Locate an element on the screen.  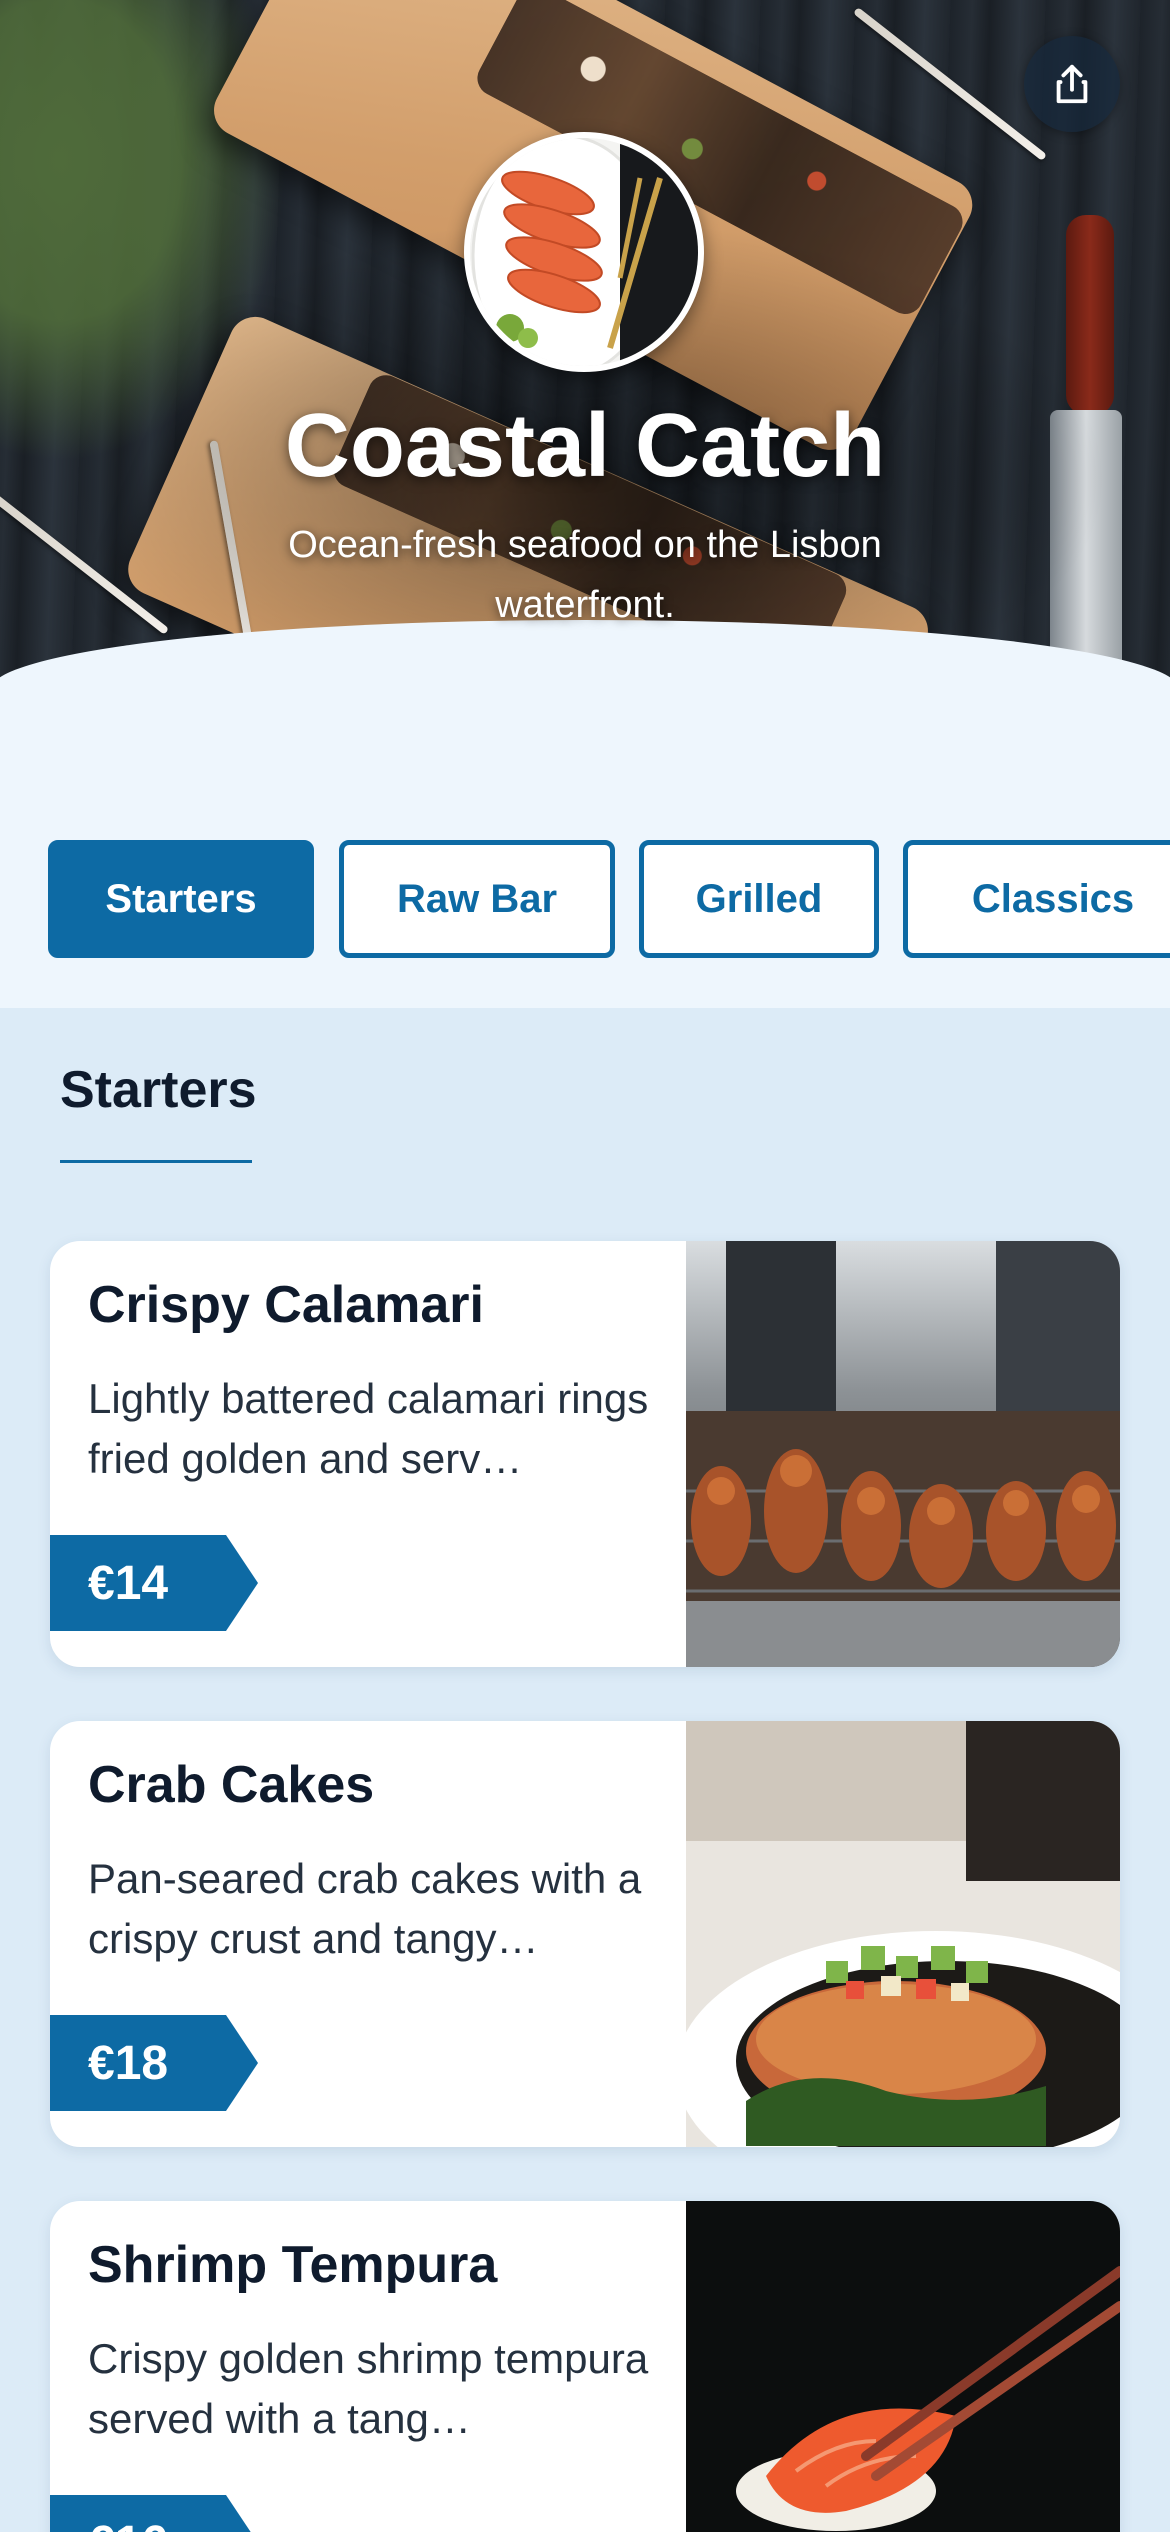
share-icon is located at coordinates (1072, 84).